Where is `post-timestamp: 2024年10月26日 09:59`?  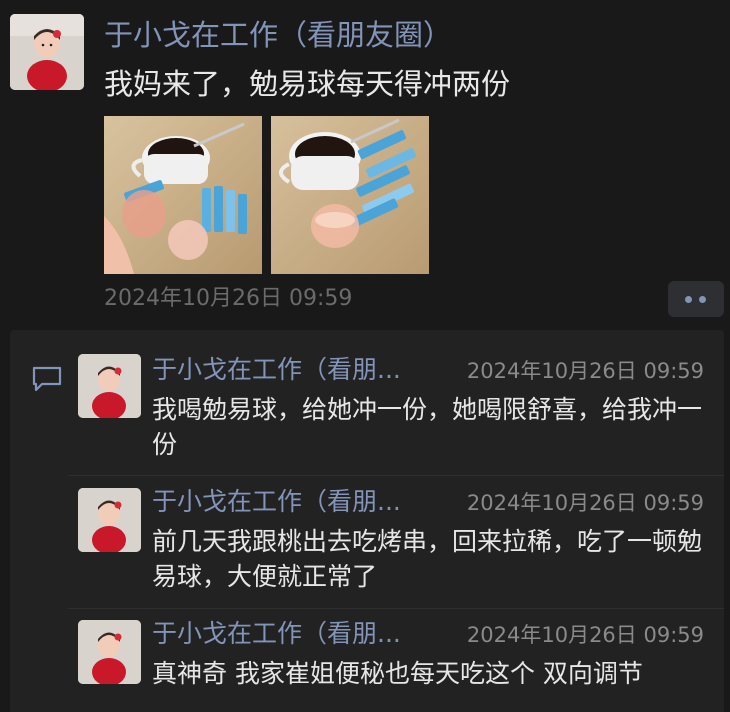 post-timestamp: 2024年10月26日 09:59 is located at coordinates (228, 298).